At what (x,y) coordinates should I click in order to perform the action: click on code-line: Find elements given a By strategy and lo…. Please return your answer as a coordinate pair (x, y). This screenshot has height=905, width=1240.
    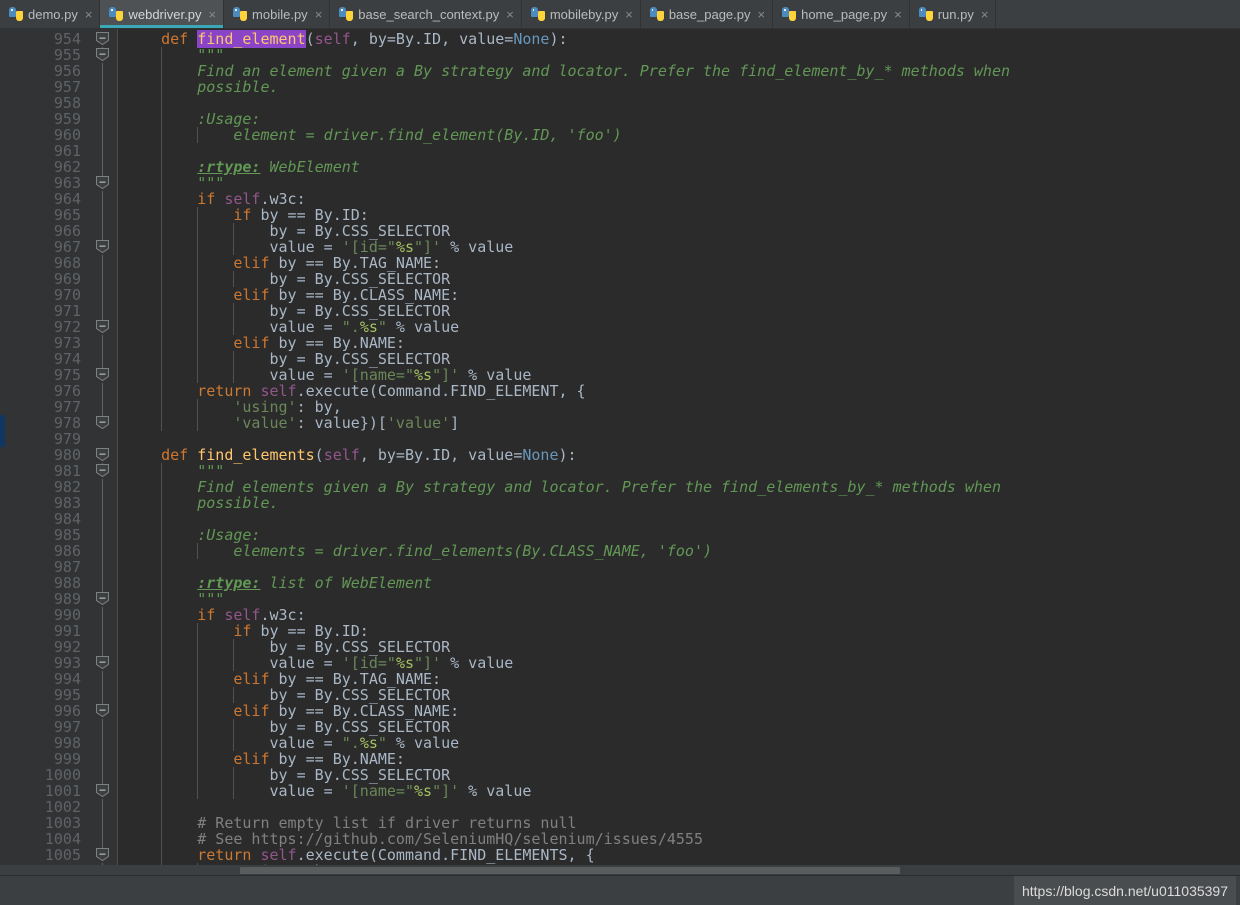
    Looking at the image, I should click on (679, 487).